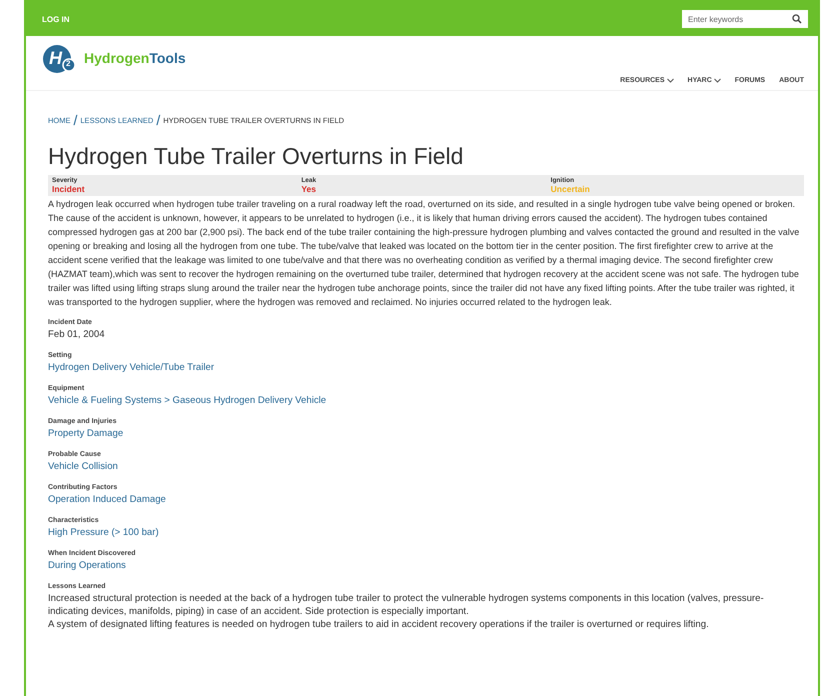 The height and width of the screenshot is (696, 826). What do you see at coordinates (426, 433) in the screenshot?
I see `field-link: Property Damage` at bounding box center [426, 433].